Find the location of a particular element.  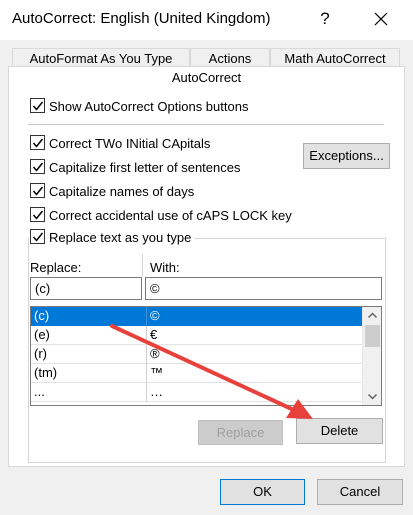

correct-two-initial-capitals-checkbox: Correct TWo INitial CApitals is located at coordinates (120, 145).